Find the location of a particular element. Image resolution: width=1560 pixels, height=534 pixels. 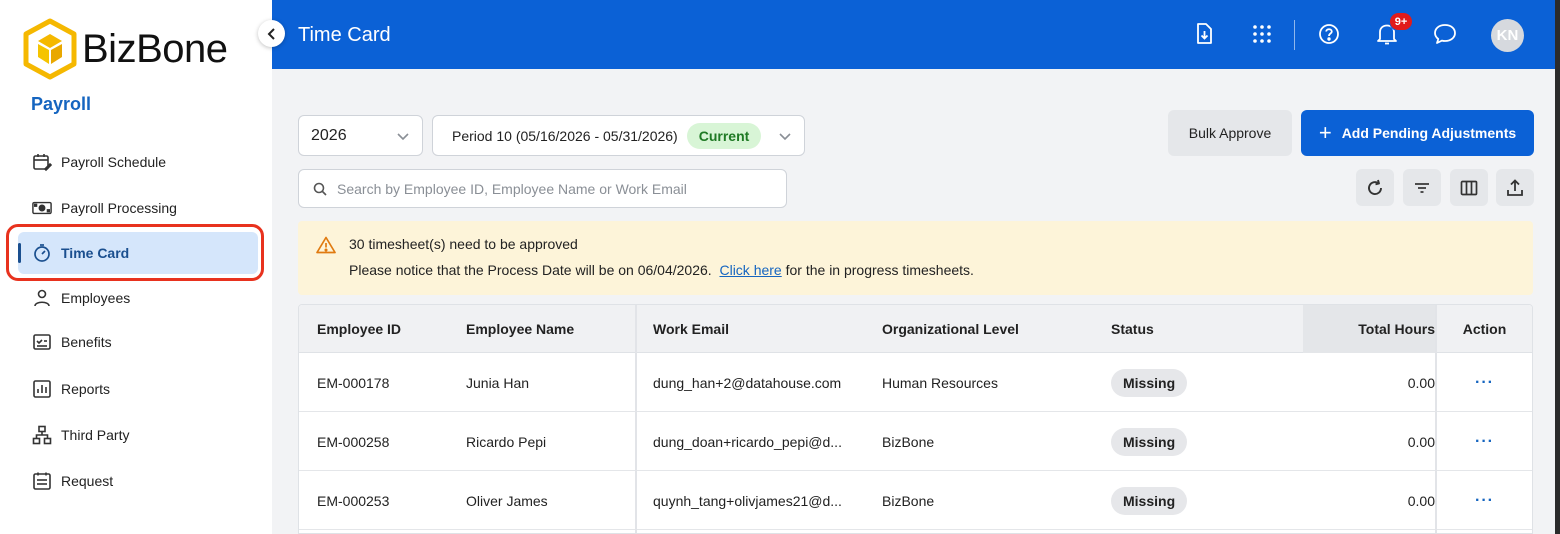

file-download-icon is located at coordinates (1204, 33).